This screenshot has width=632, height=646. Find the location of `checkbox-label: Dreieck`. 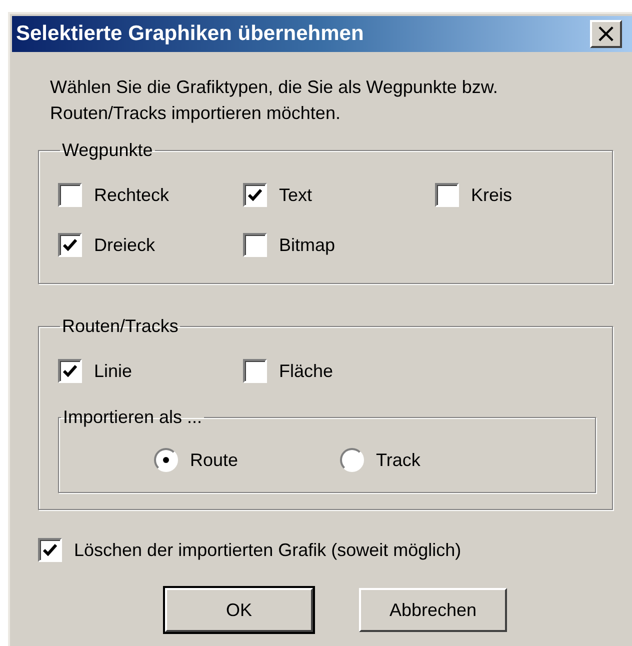

checkbox-label: Dreieck is located at coordinates (125, 245).